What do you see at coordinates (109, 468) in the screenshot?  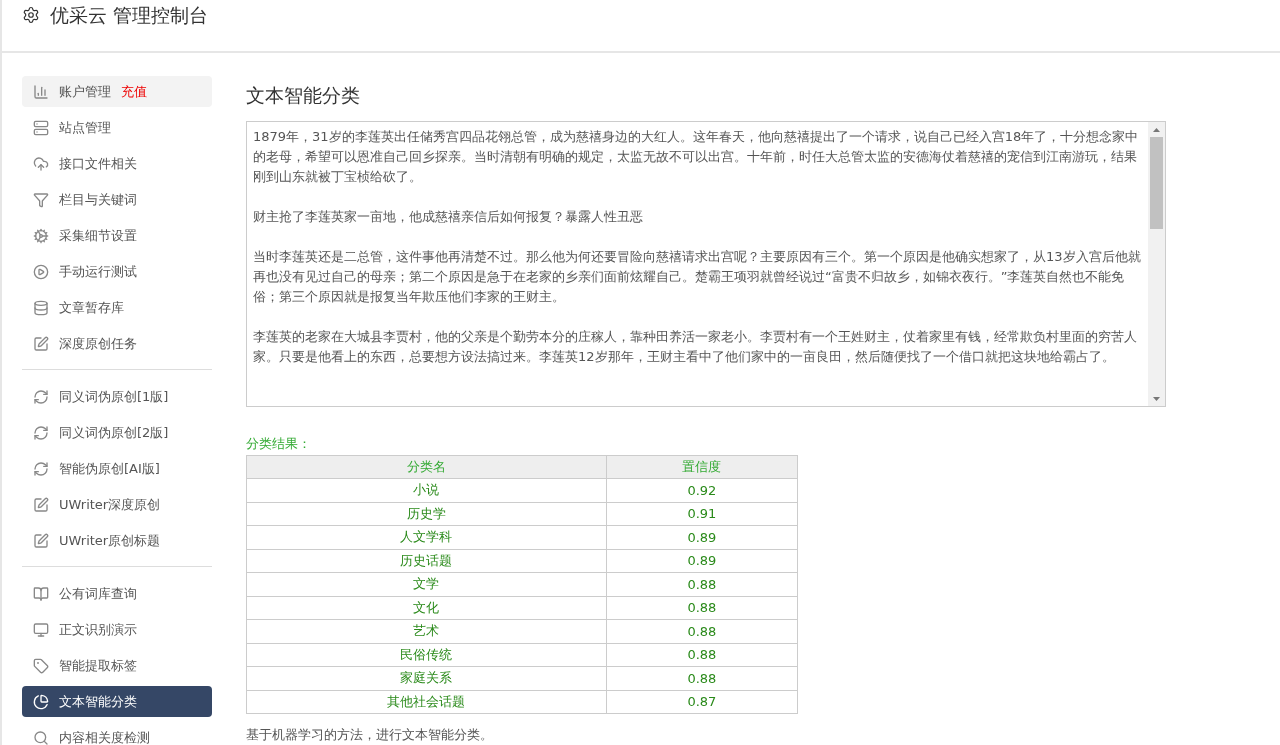 I see `sidebar-label: 智能伪原创[AI版]` at bounding box center [109, 468].